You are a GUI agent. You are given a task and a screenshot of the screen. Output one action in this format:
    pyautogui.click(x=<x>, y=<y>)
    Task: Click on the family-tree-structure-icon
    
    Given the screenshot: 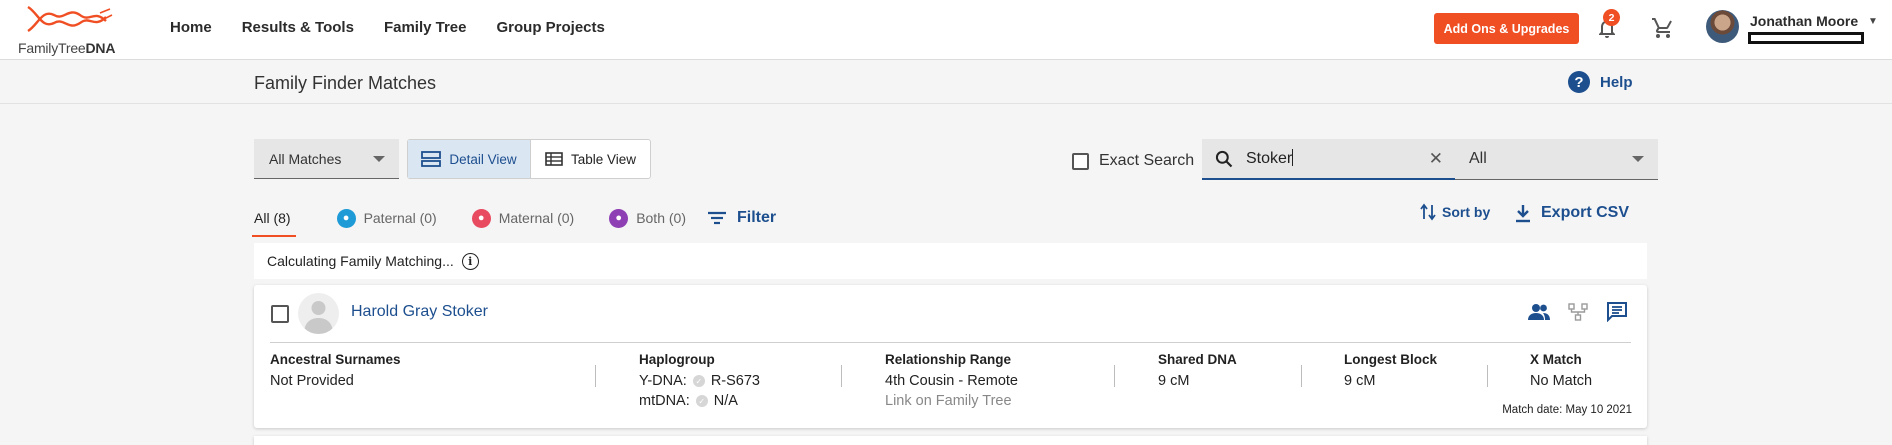 What is the action you would take?
    pyautogui.click(x=1578, y=311)
    